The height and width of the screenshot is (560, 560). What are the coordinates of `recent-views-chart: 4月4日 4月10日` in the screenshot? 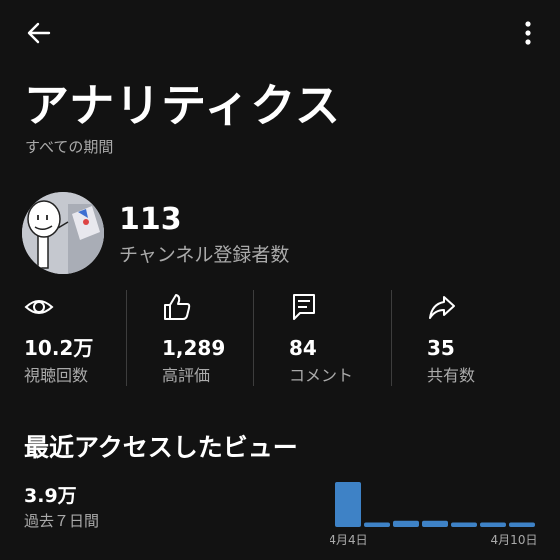 It's located at (435, 510).